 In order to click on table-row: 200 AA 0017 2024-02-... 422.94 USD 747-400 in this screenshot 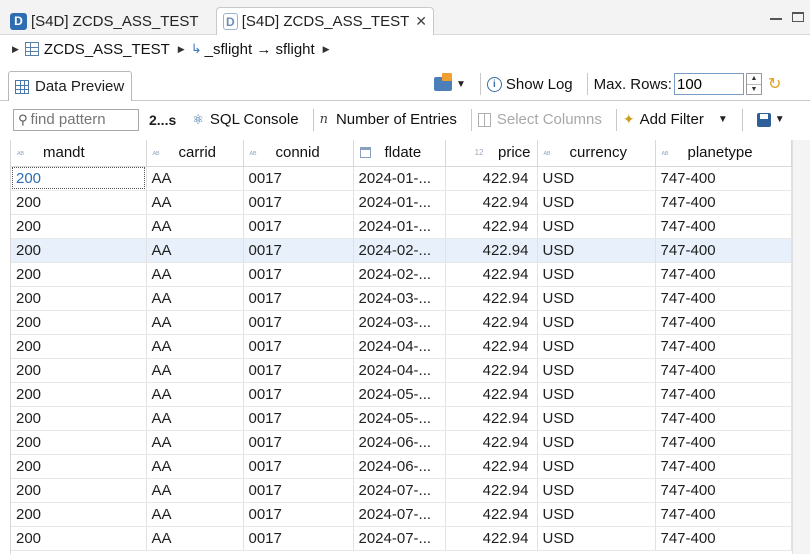, I will do `click(401, 274)`.